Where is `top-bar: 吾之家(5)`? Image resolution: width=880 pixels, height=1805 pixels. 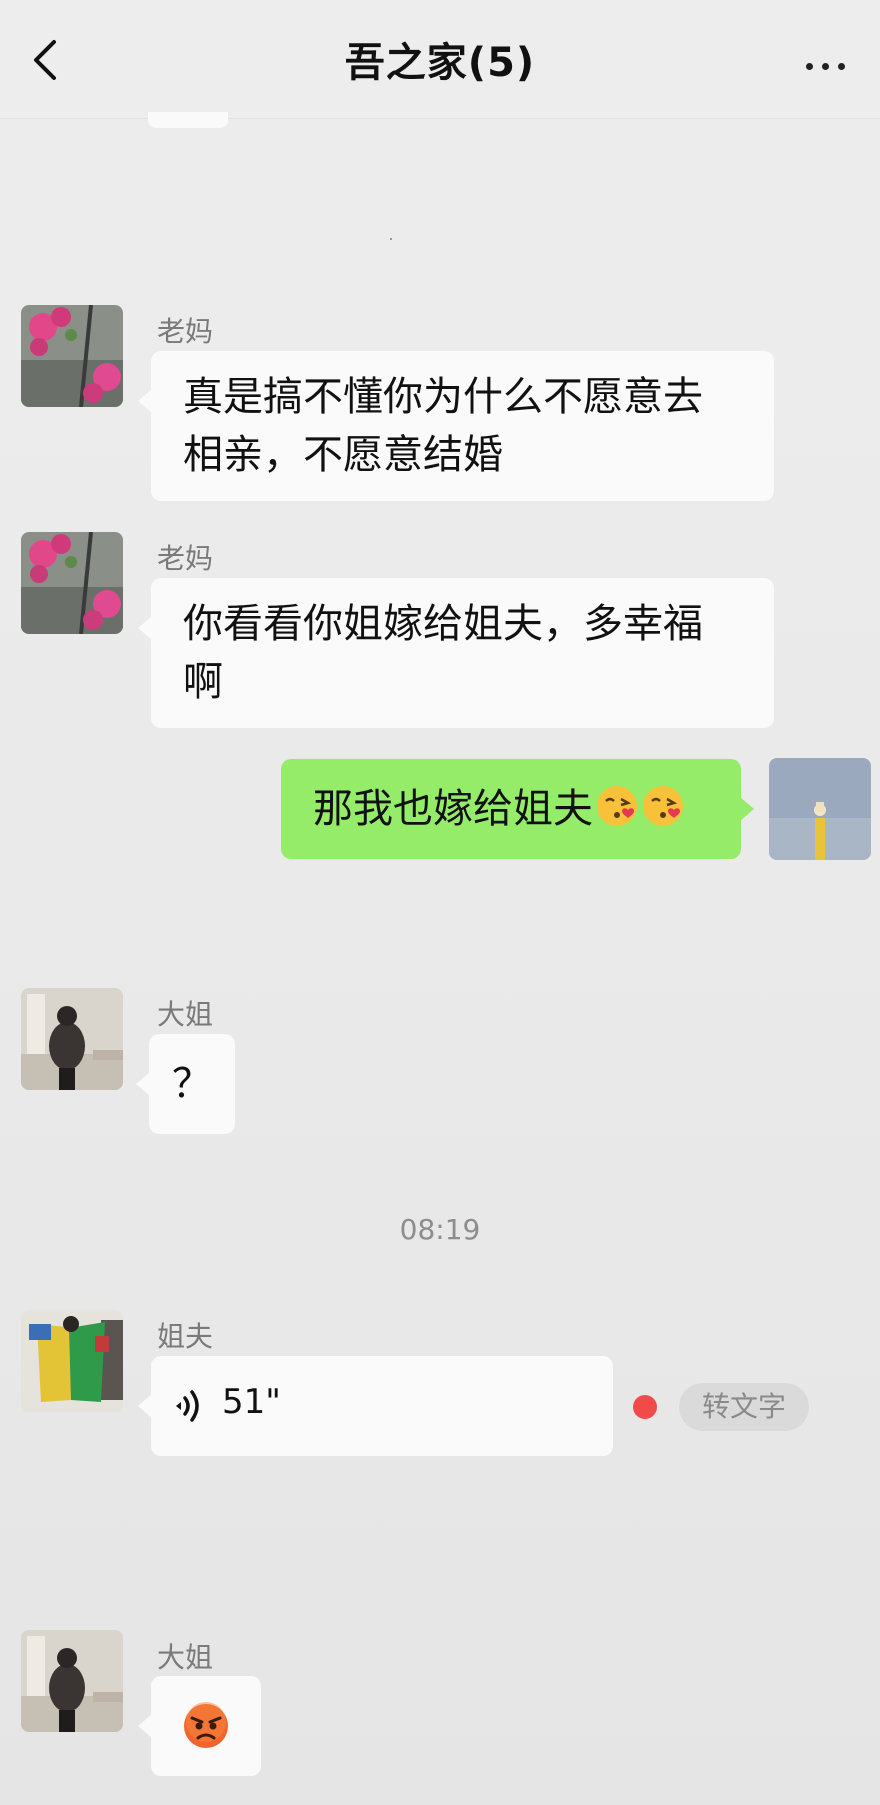
top-bar: 吾之家(5) is located at coordinates (440, 59).